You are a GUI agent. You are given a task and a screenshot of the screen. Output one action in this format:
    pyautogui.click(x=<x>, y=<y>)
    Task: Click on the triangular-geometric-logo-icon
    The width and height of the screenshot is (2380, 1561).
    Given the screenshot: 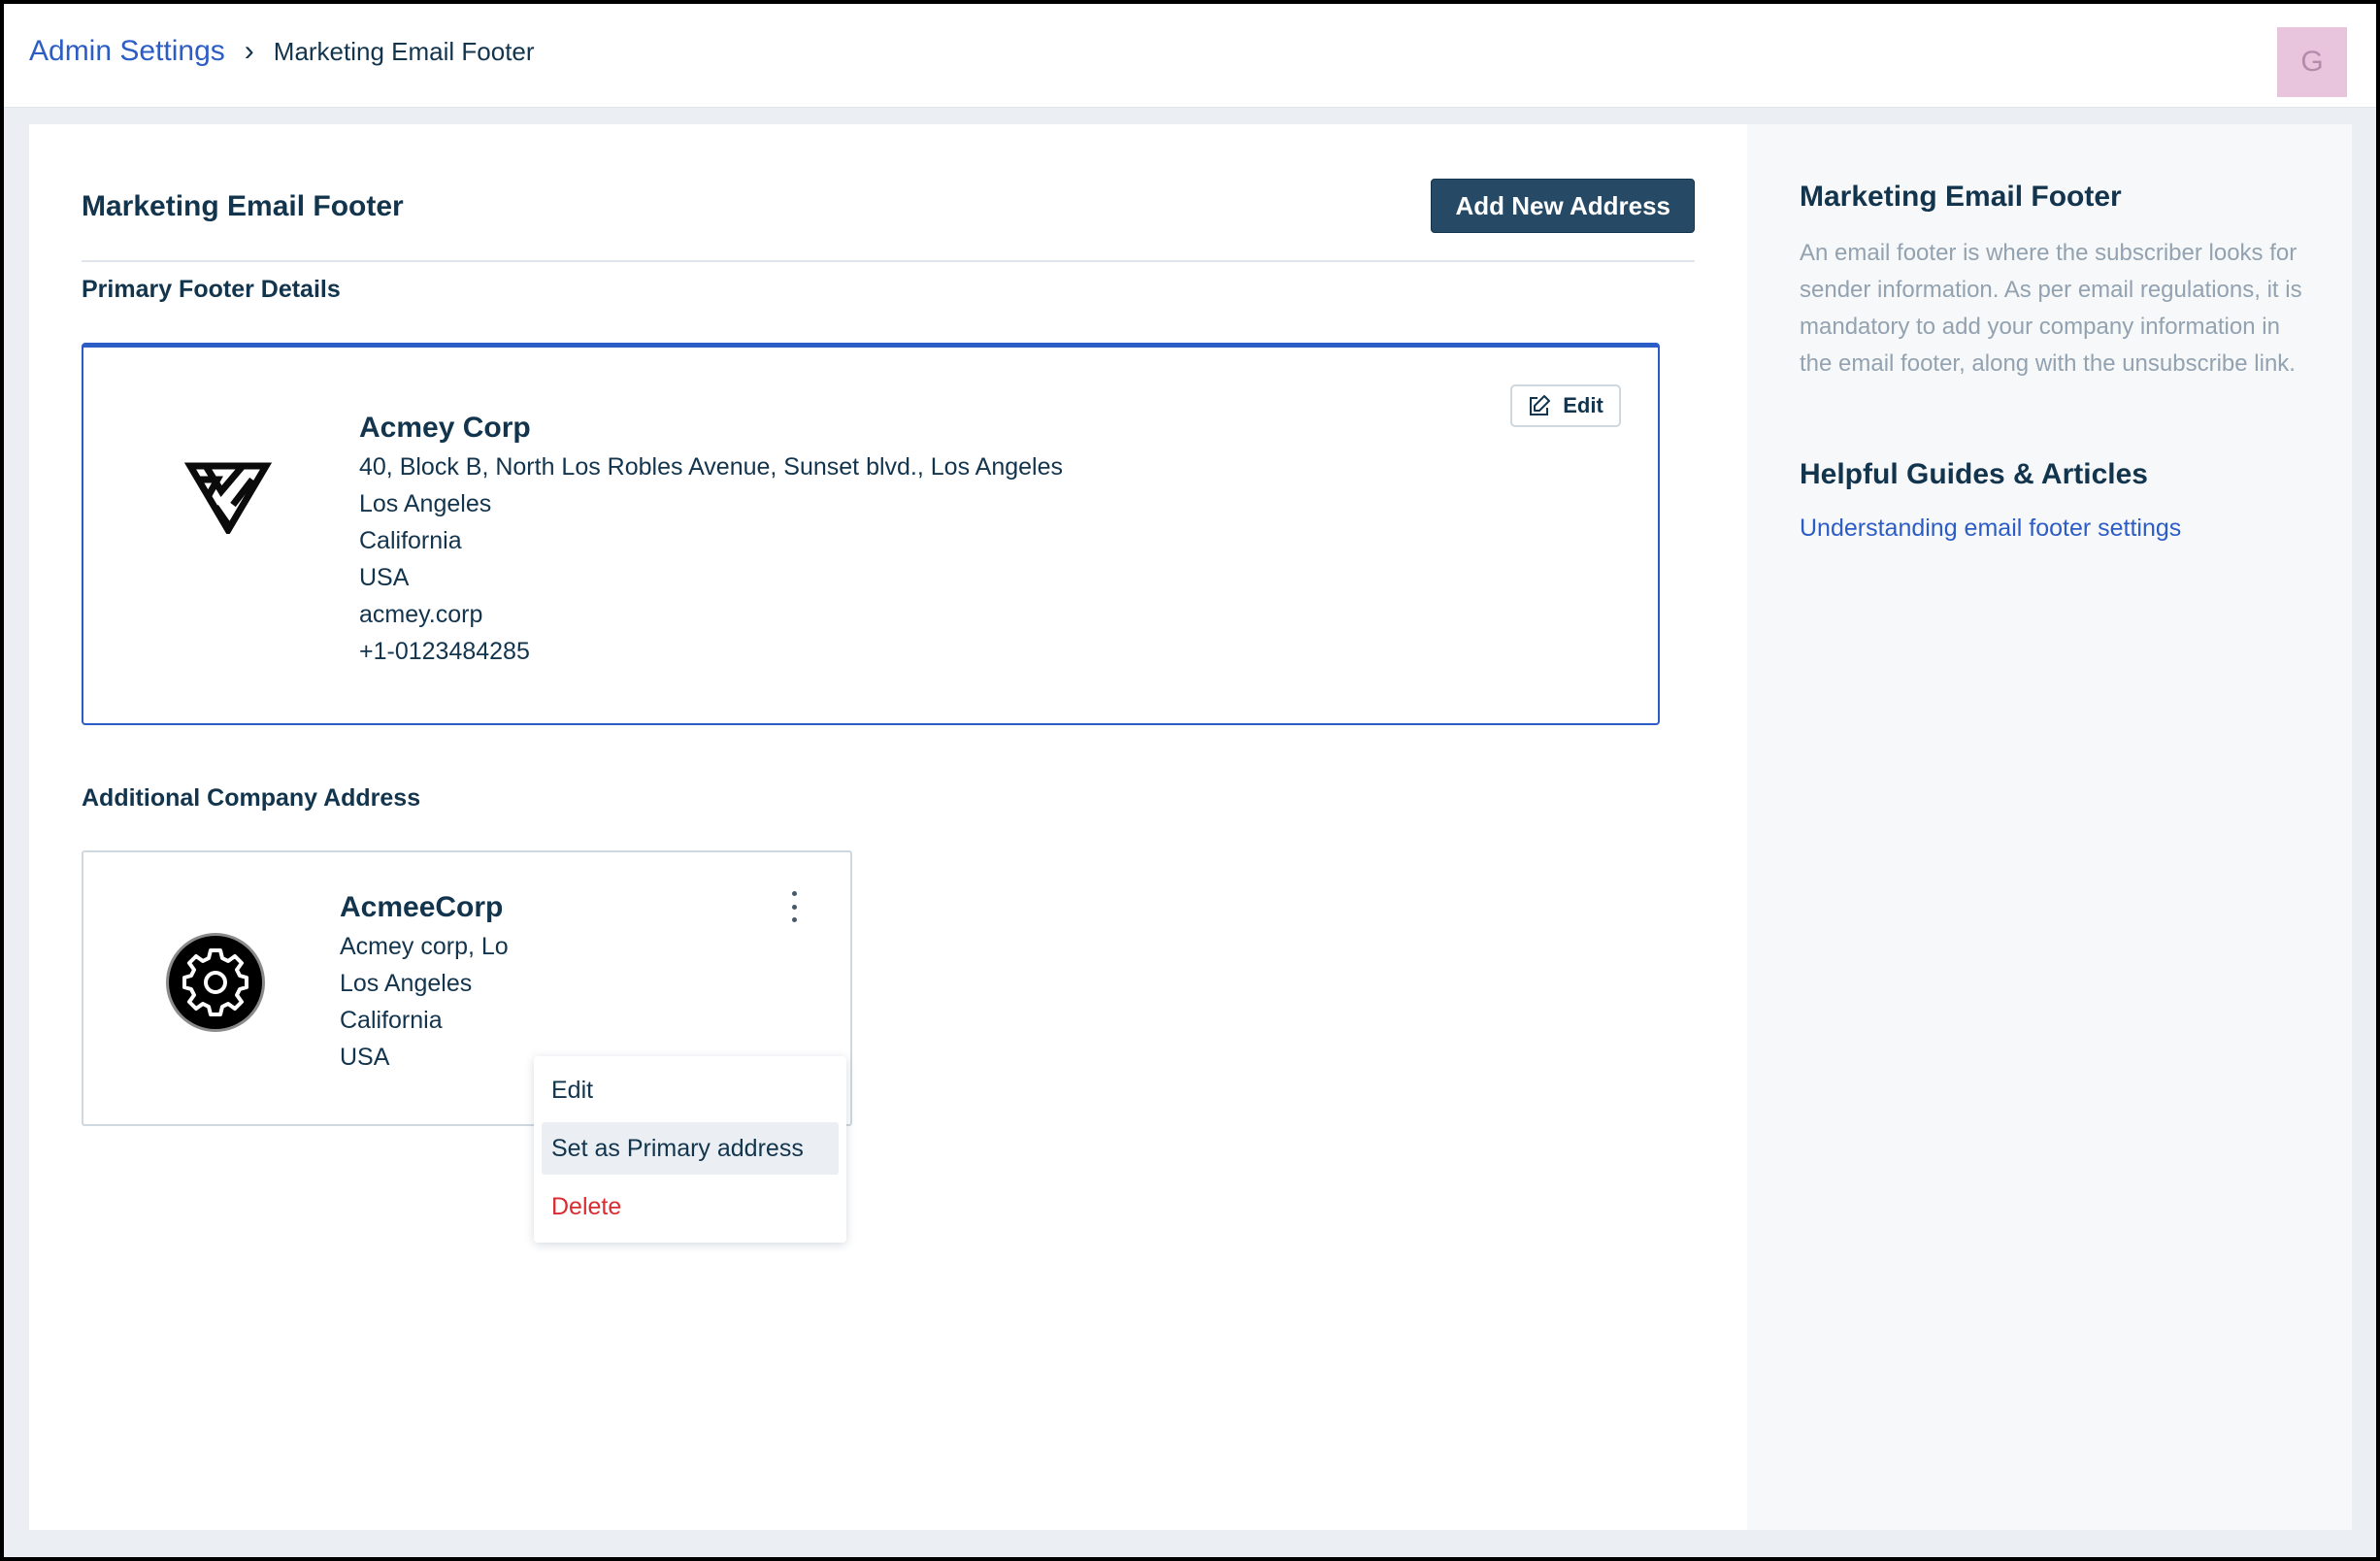 What is the action you would take?
    pyautogui.click(x=228, y=498)
    